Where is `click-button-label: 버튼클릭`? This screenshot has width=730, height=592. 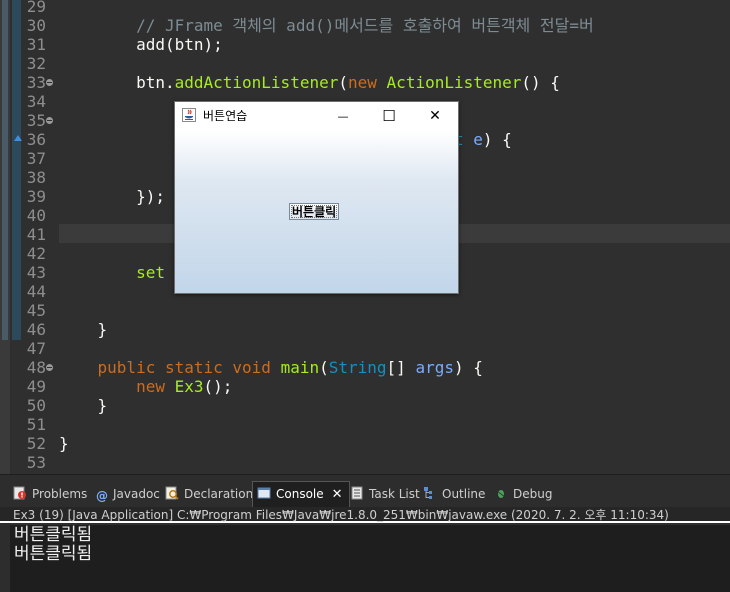 click-button-label: 버튼클릭 is located at coordinates (314, 212).